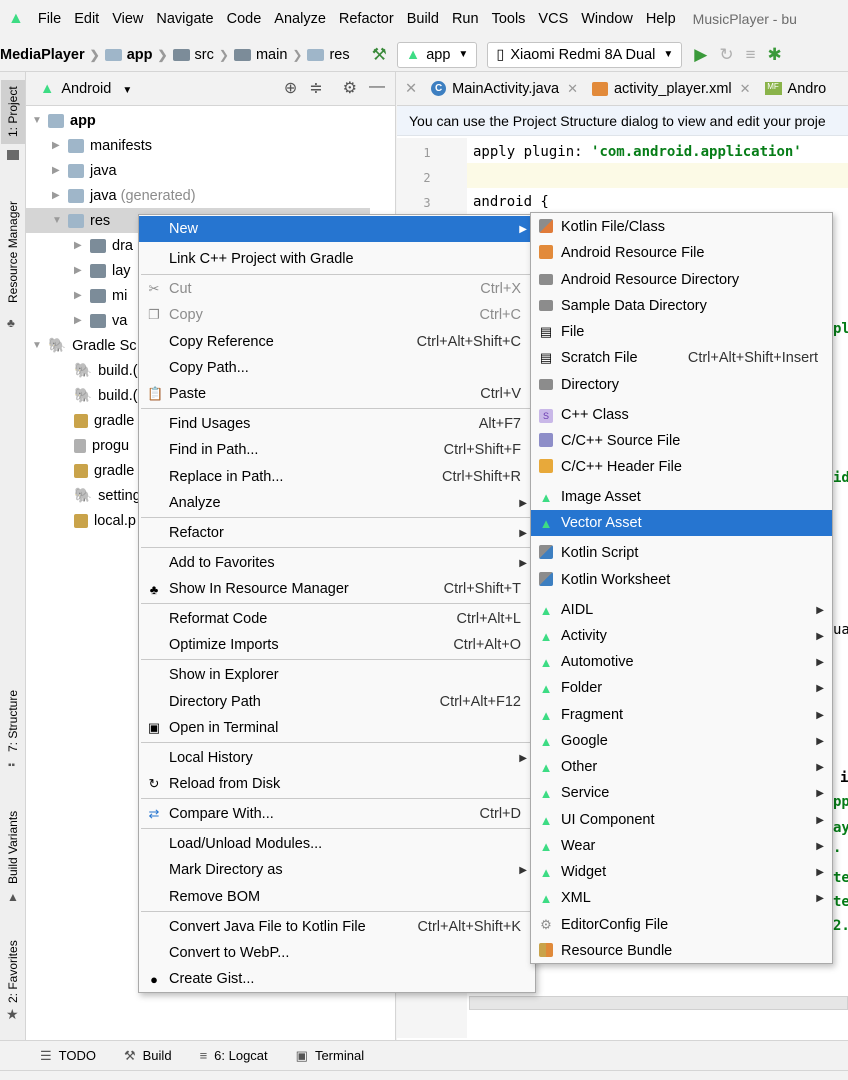 The image size is (848, 1080). What do you see at coordinates (106, 370) in the screenshot?
I see `tree-item-build-gradle-project: 🐘 build.(` at bounding box center [106, 370].